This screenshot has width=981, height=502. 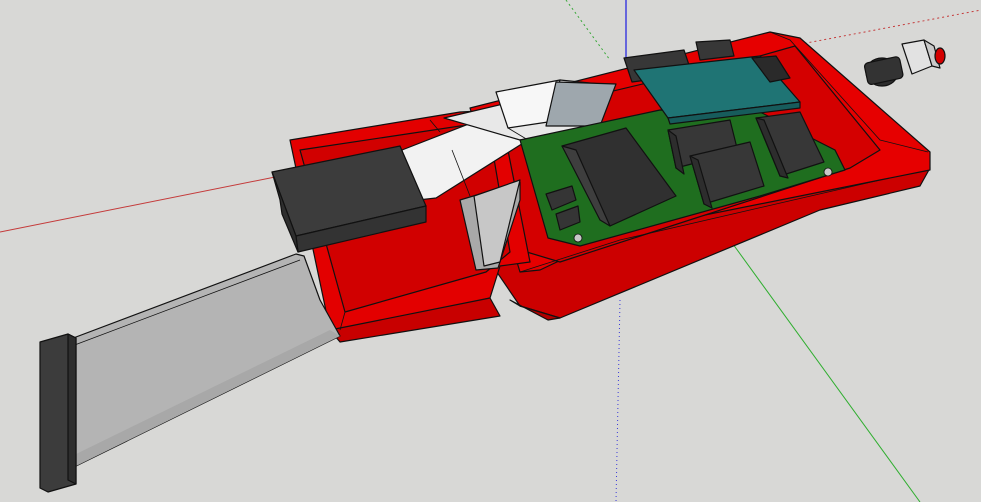 I want to click on red-axis-dotted-line, so click(x=880, y=29).